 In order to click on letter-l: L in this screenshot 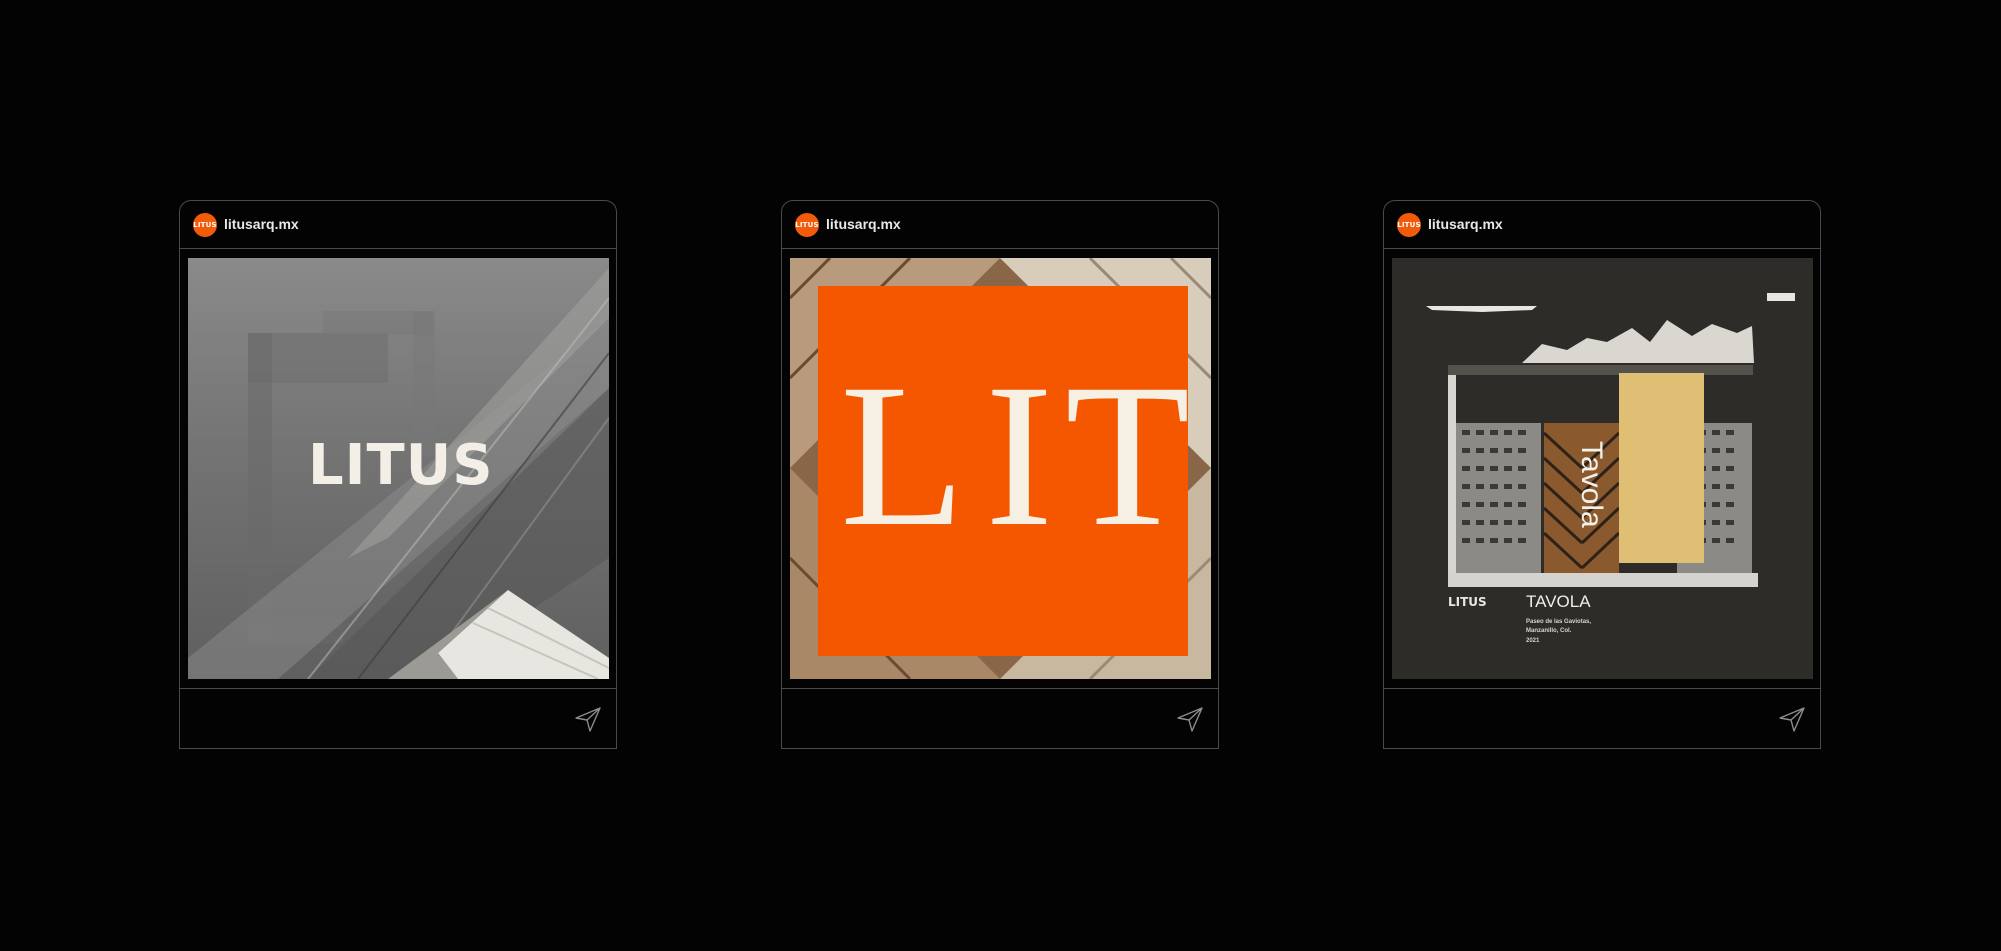, I will do `click(903, 455)`.